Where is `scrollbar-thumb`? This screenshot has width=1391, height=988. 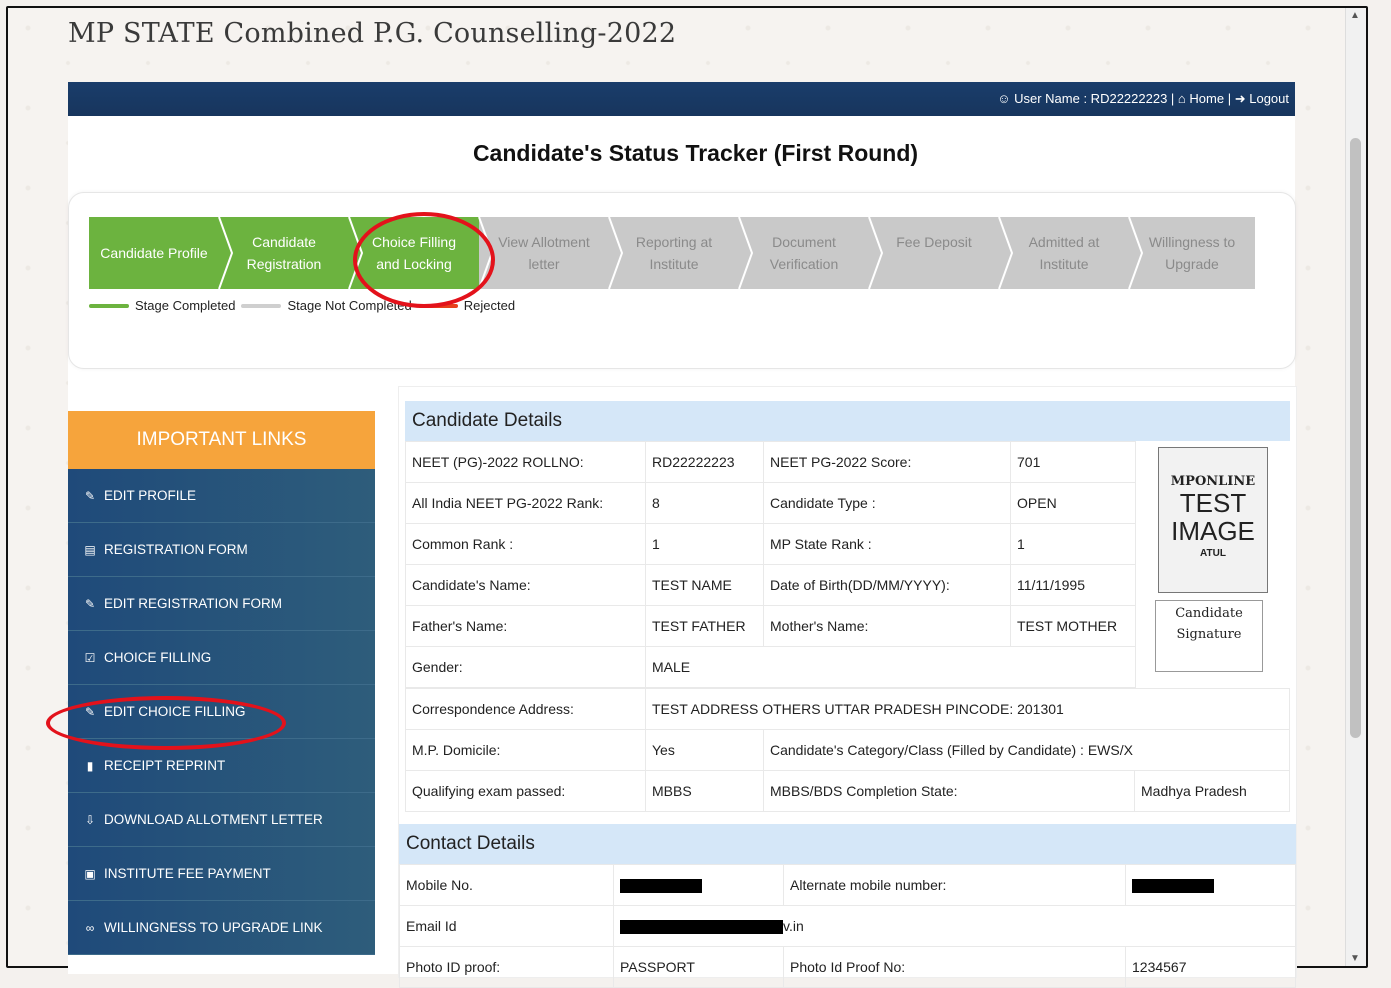 scrollbar-thumb is located at coordinates (1355, 438).